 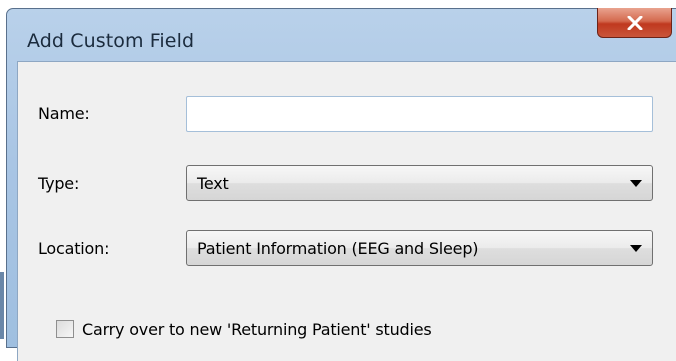 I want to click on location-dropdown: Patient Information (EEG and Sleep), so click(x=419, y=248).